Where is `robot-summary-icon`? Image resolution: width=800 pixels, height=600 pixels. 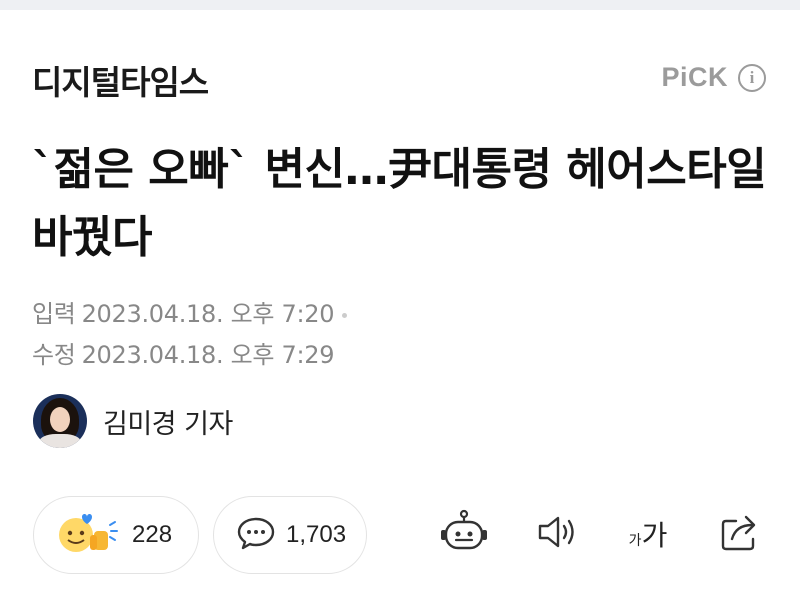 robot-summary-icon is located at coordinates (464, 534).